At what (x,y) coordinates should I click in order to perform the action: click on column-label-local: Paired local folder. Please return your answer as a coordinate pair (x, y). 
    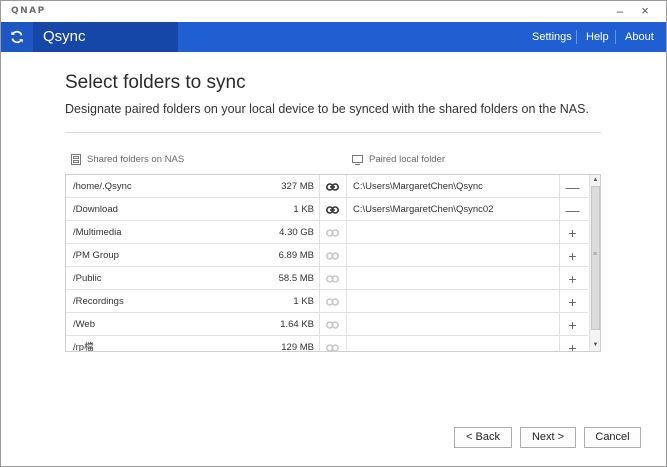
    Looking at the image, I should click on (407, 159).